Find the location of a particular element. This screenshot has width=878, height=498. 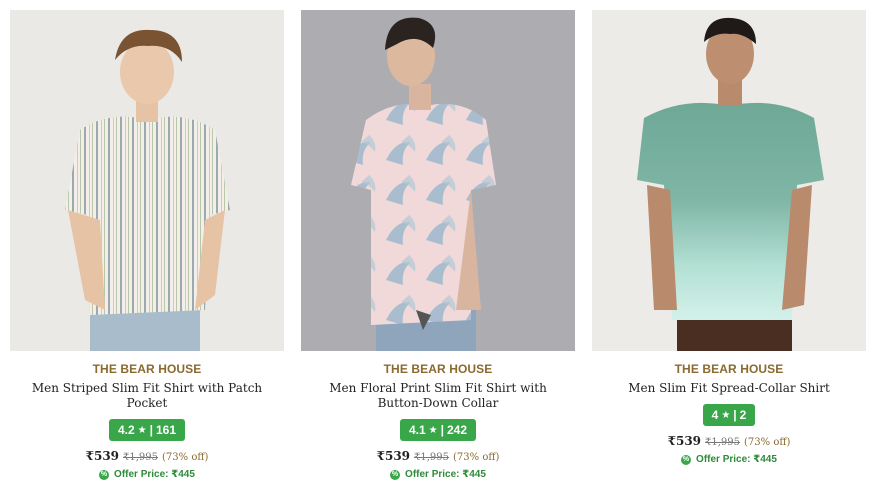

rating-badge: 4.2 ★ | 161 is located at coordinates (147, 430).